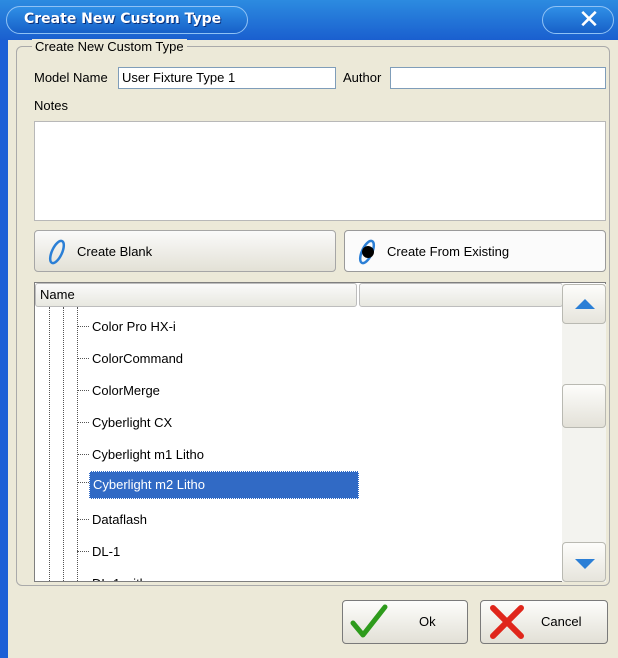 The width and height of the screenshot is (618, 658). Describe the element at coordinates (115, 251) in the screenshot. I see `create-blank-label: Create Blank` at that location.